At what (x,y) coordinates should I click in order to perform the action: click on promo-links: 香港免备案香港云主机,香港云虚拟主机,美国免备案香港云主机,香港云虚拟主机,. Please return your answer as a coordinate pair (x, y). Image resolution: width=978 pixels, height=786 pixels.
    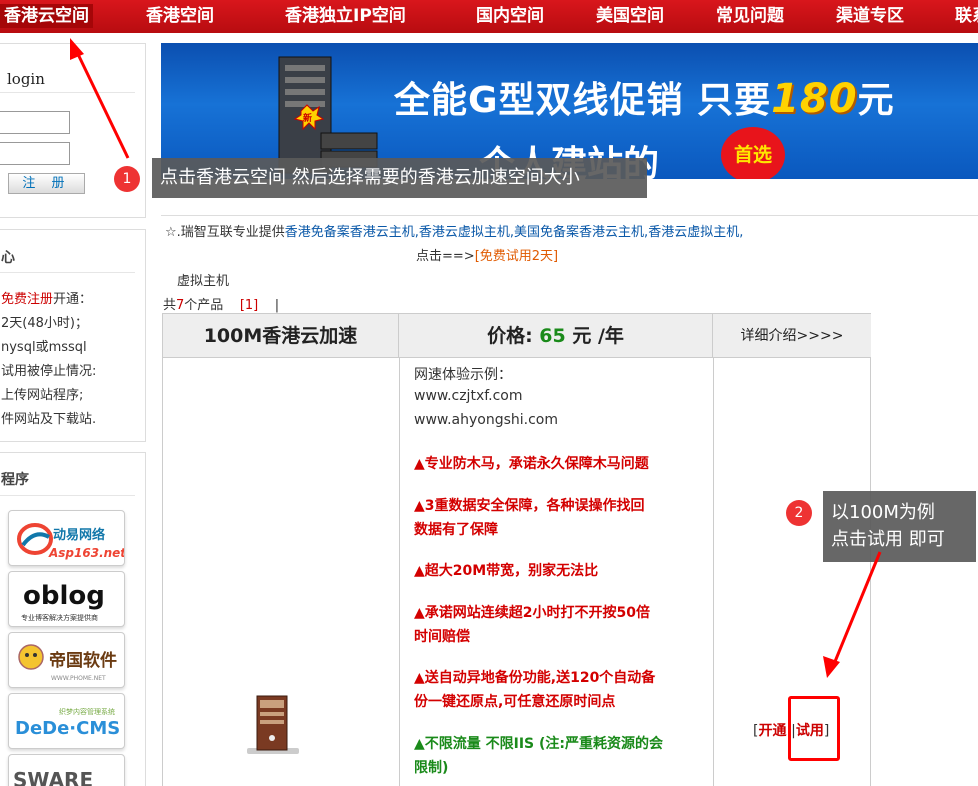
    Looking at the image, I should click on (514, 232).